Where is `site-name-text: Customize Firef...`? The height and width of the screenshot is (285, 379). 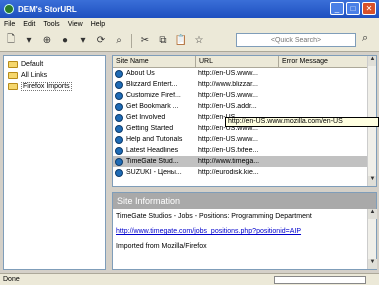
site-name-text: Customize Firef... is located at coordinates (153, 95).